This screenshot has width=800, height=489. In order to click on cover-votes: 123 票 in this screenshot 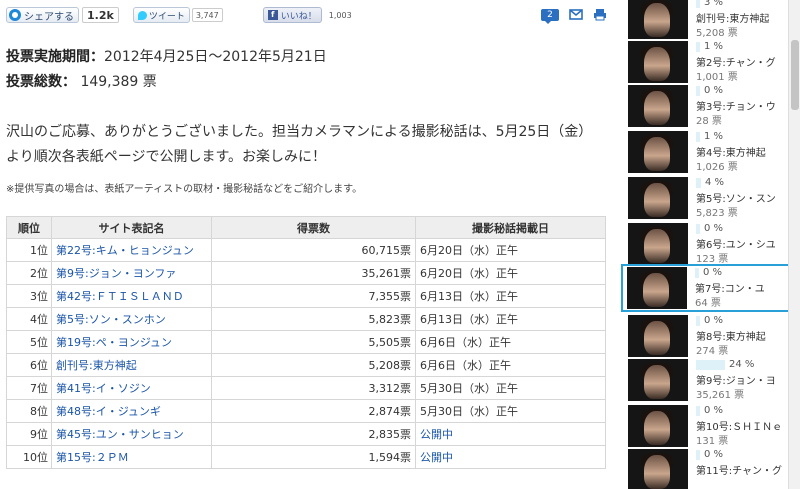, I will do `click(712, 259)`.